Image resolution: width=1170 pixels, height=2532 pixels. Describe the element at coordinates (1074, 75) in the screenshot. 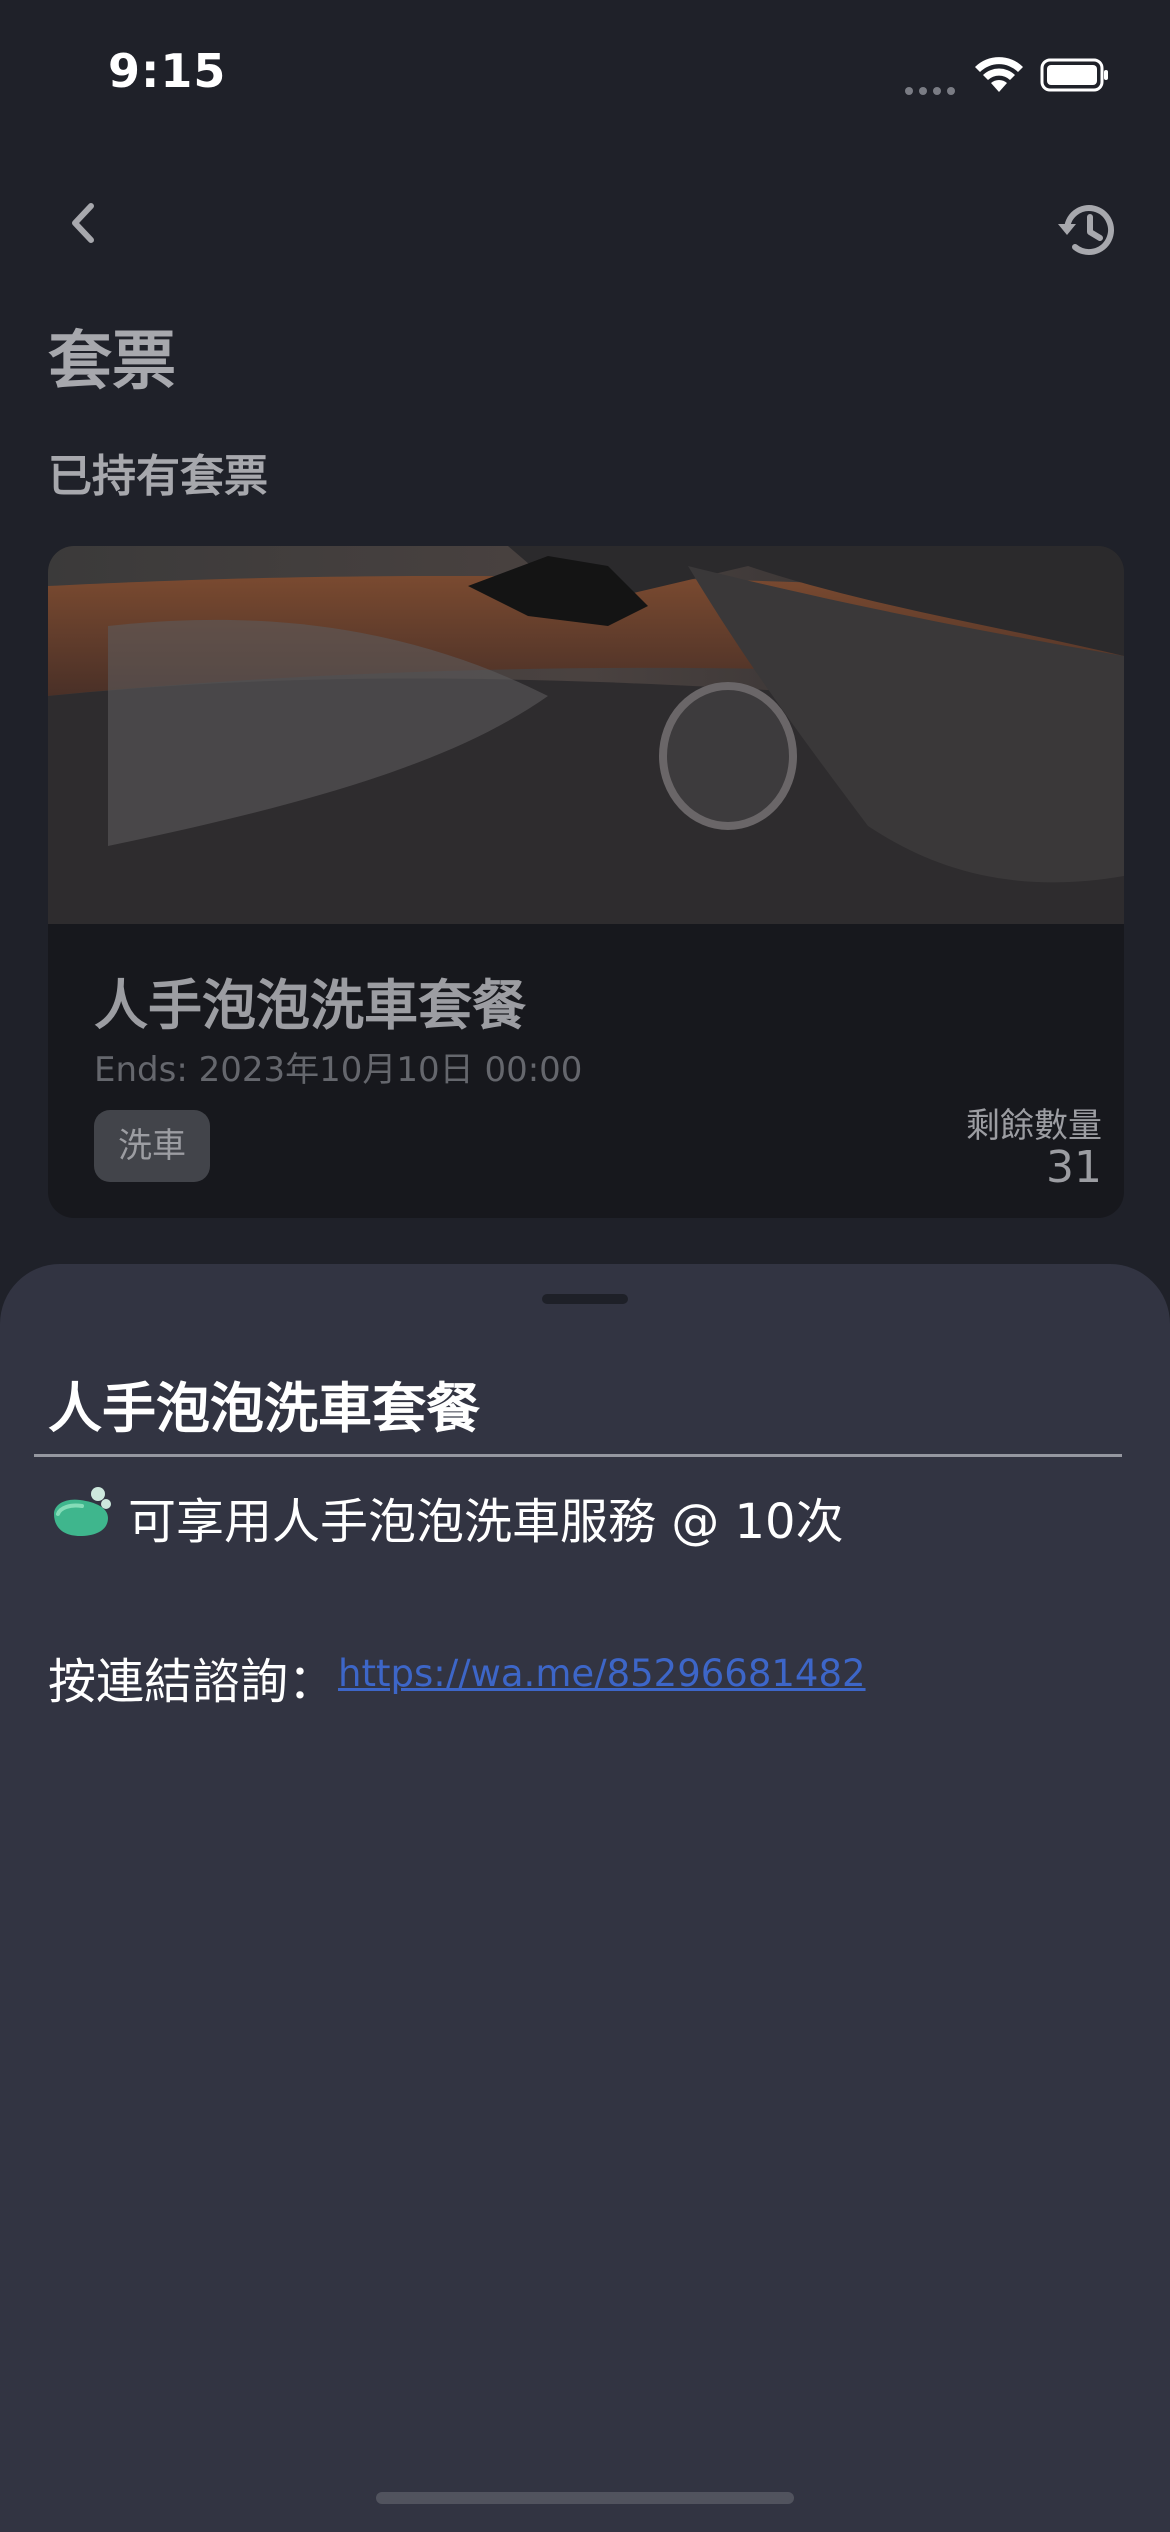

I see `battery-icon` at that location.